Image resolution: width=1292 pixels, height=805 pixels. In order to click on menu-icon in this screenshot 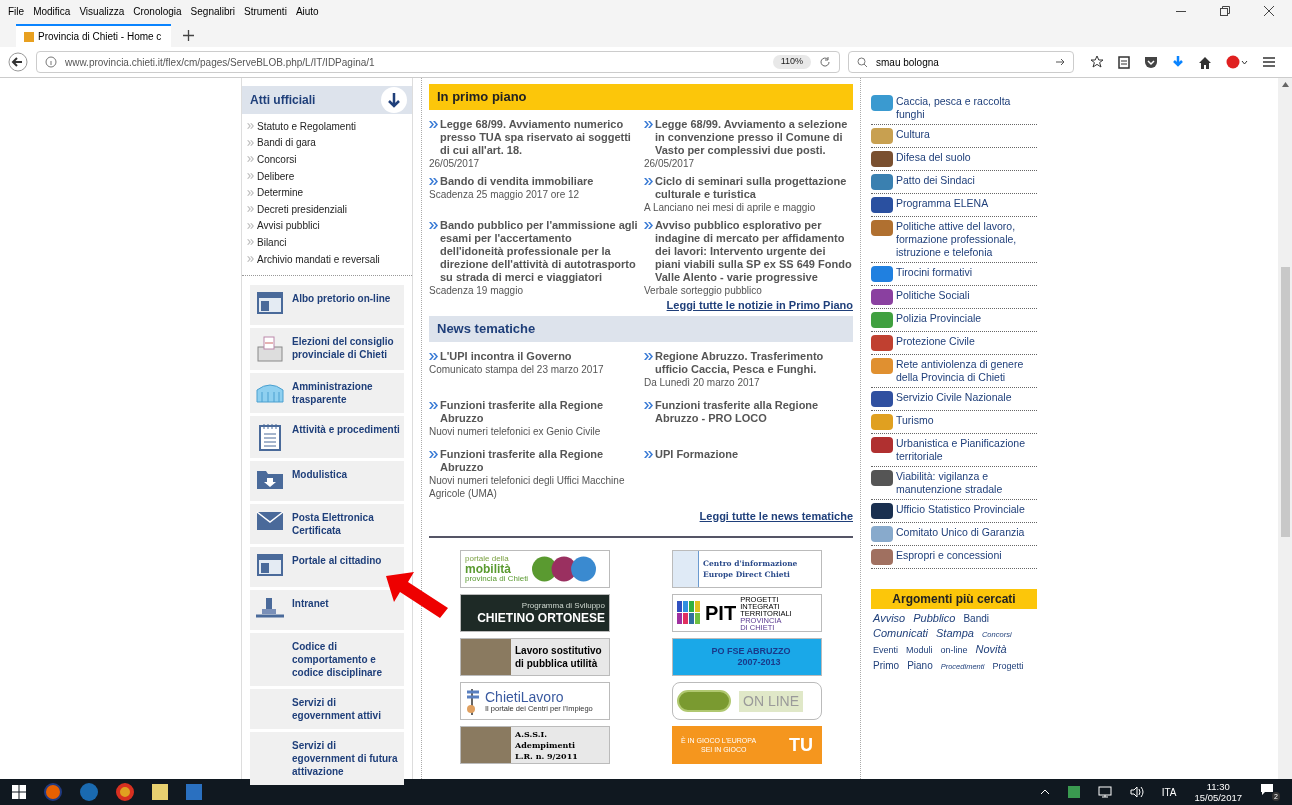, I will do `click(1269, 62)`.